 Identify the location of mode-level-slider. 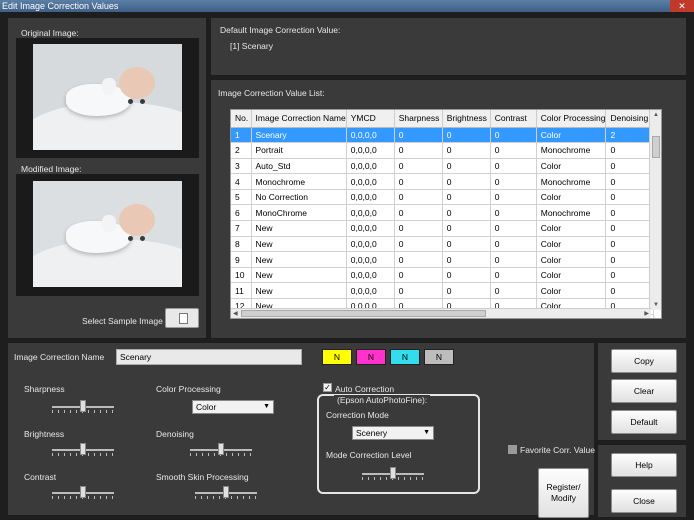
(393, 474).